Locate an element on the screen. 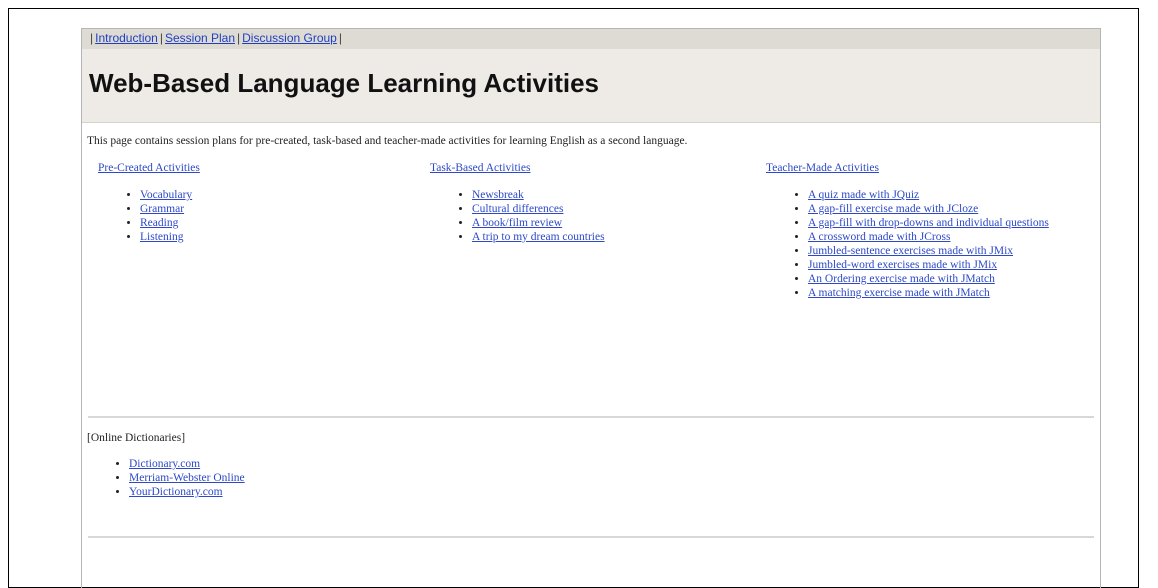  list-item: Newsbreak is located at coordinates (601, 195).